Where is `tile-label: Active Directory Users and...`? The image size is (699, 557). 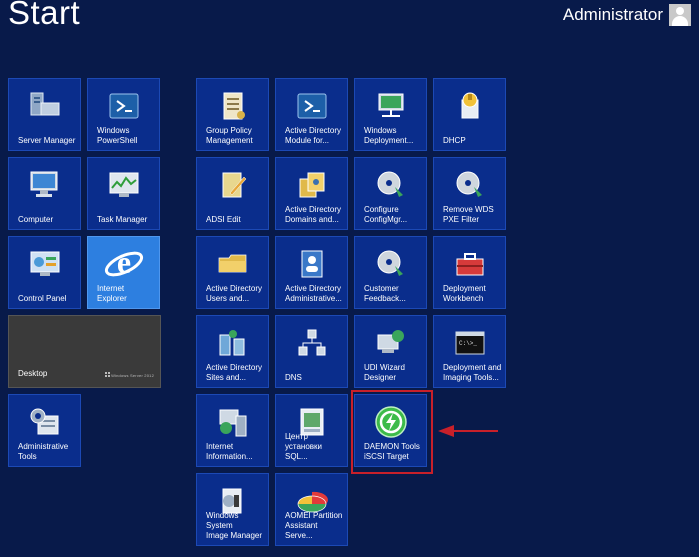 tile-label: Active Directory Users and... is located at coordinates (234, 293).